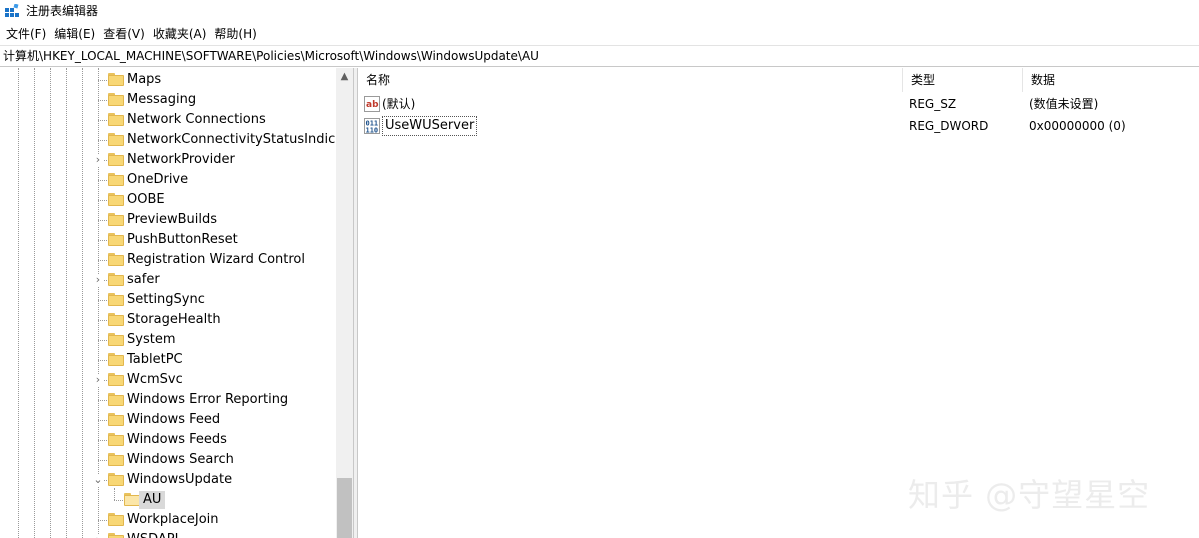 This screenshot has width=1199, height=538. Describe the element at coordinates (28, 34) in the screenshot. I see `menu-file: 文件(F)` at that location.